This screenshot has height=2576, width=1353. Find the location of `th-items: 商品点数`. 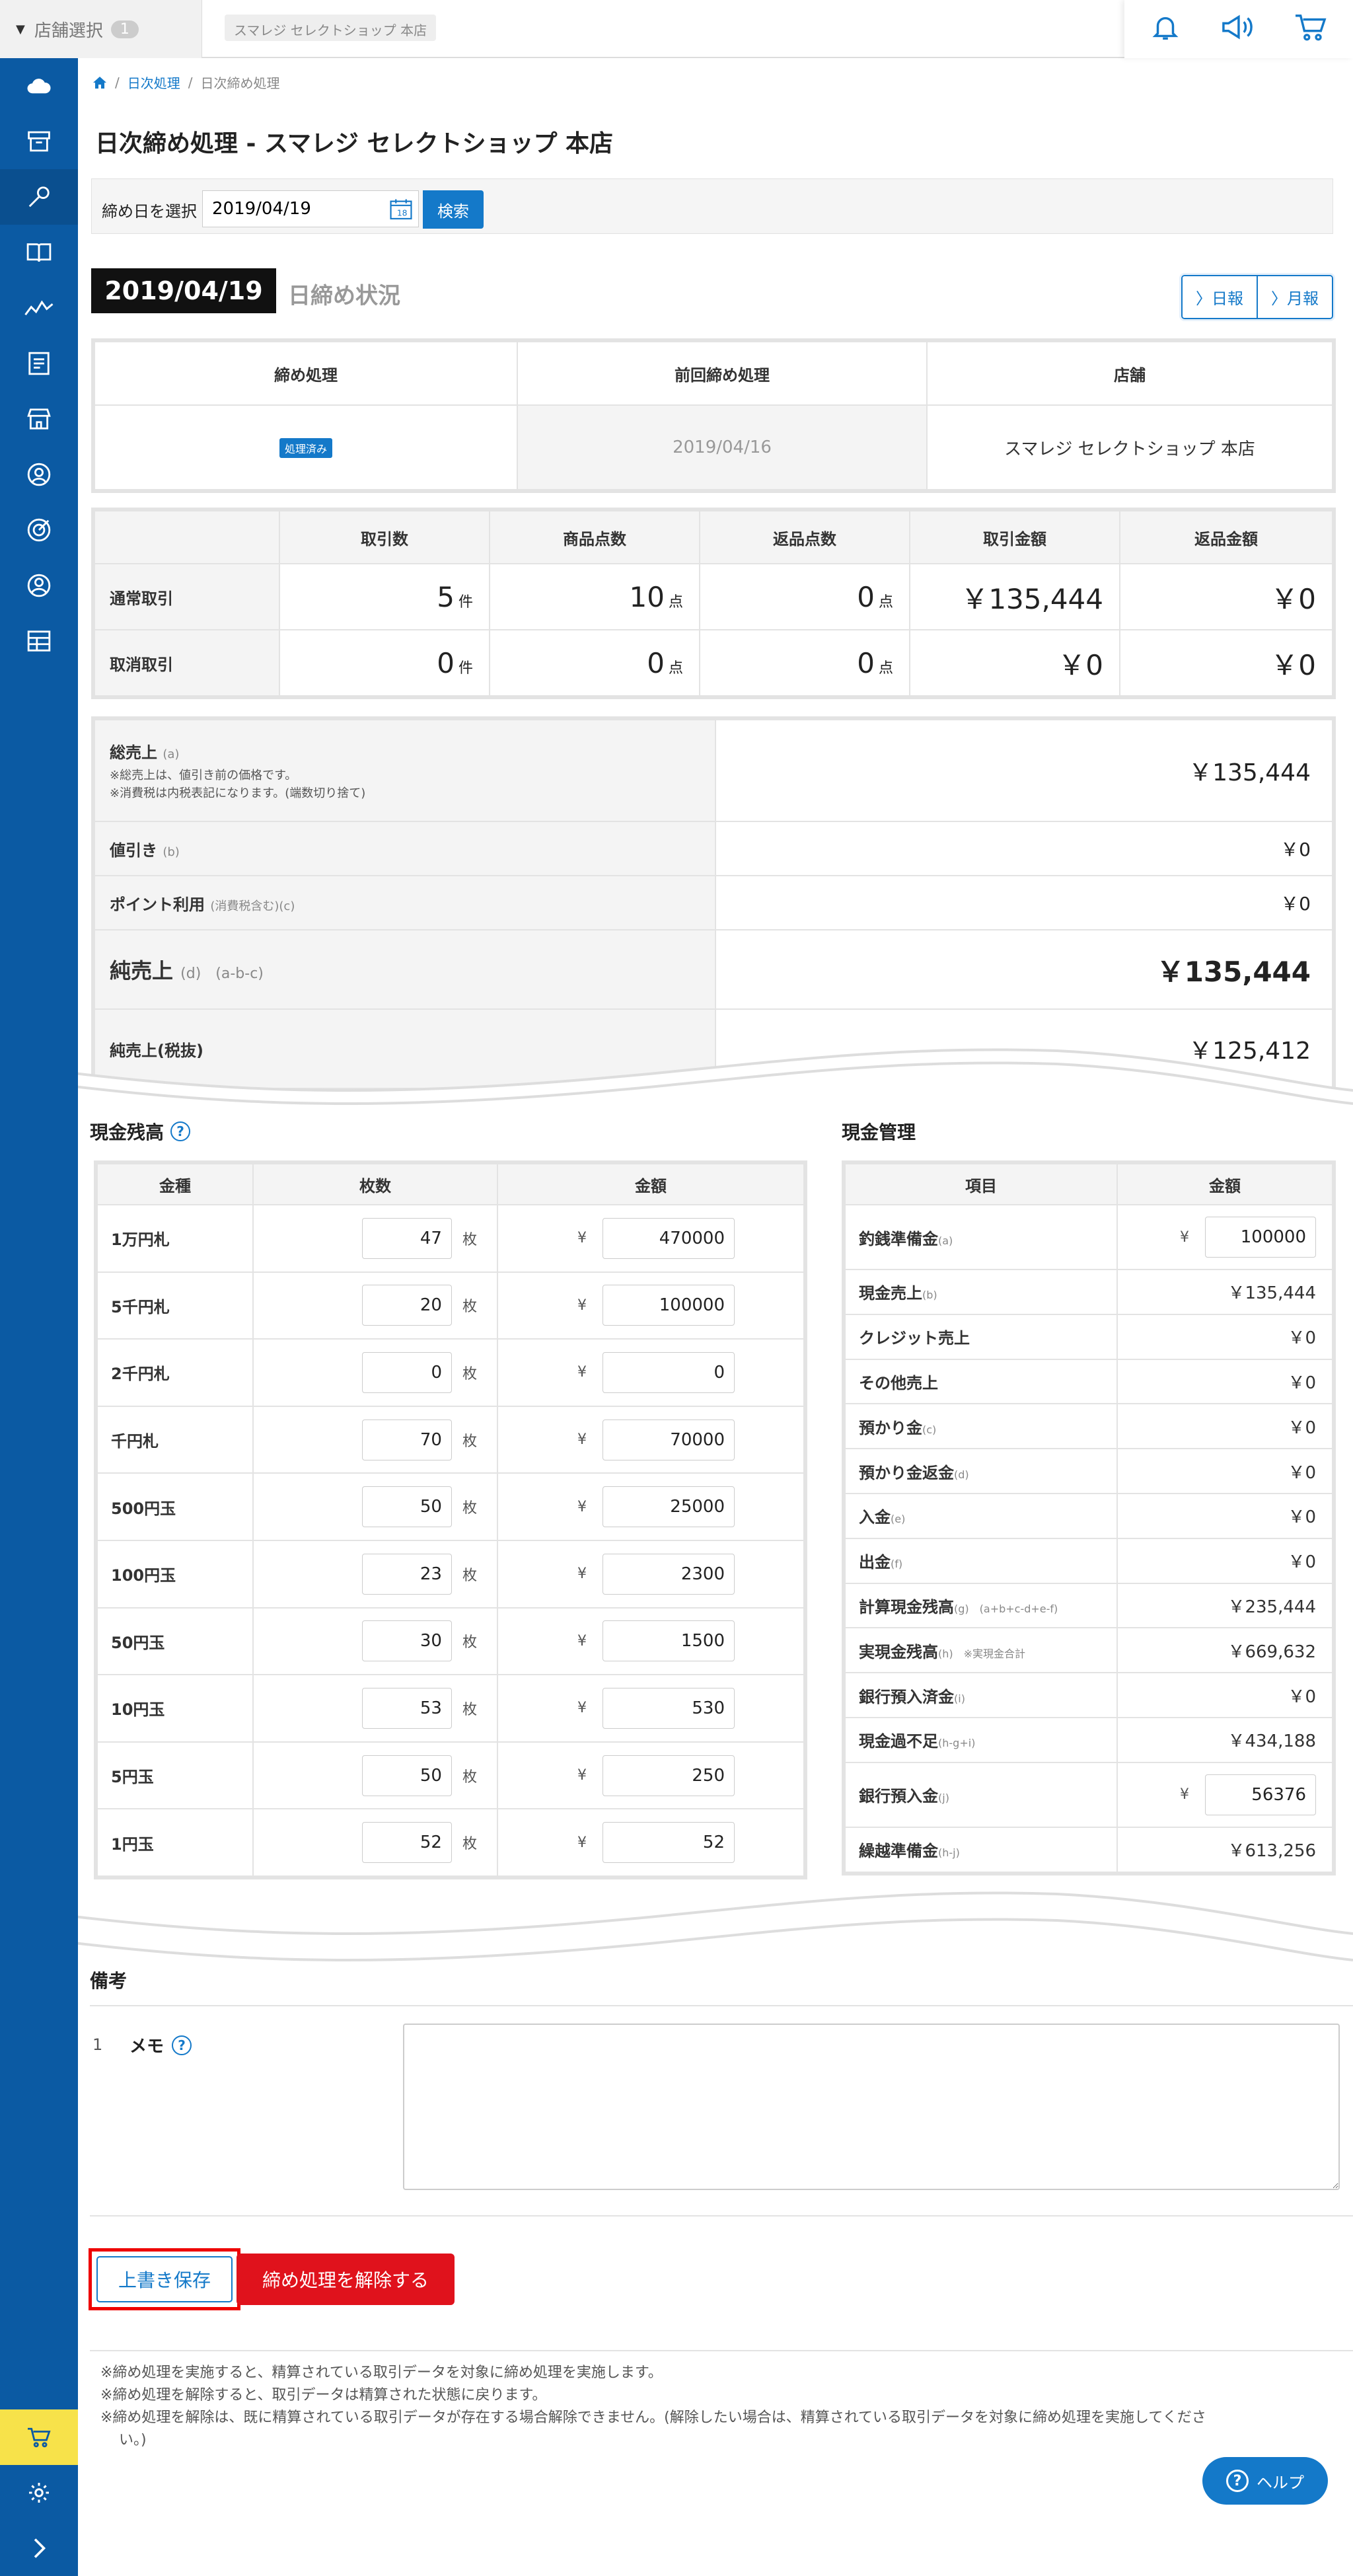

th-items: 商品点数 is located at coordinates (594, 537).